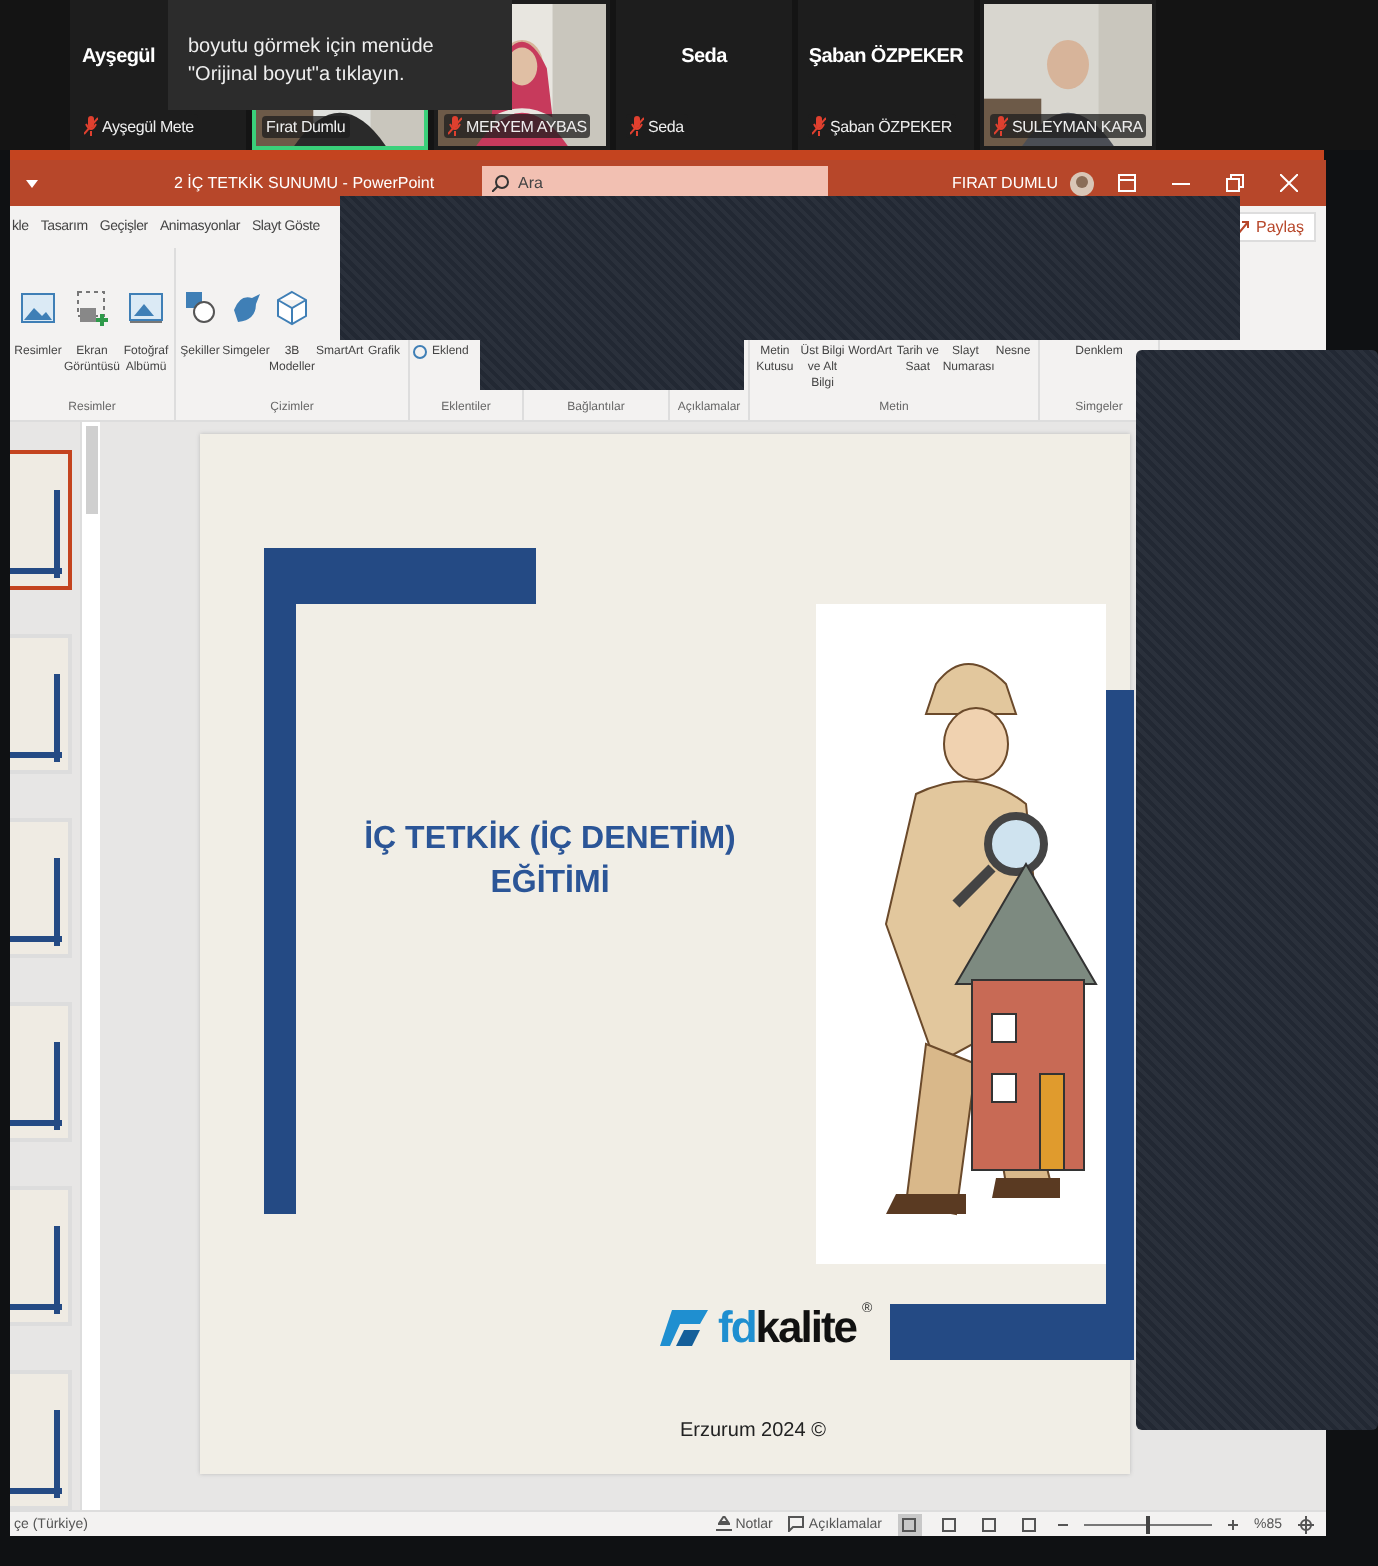  I want to click on participant-caption: Seda, so click(704, 57).